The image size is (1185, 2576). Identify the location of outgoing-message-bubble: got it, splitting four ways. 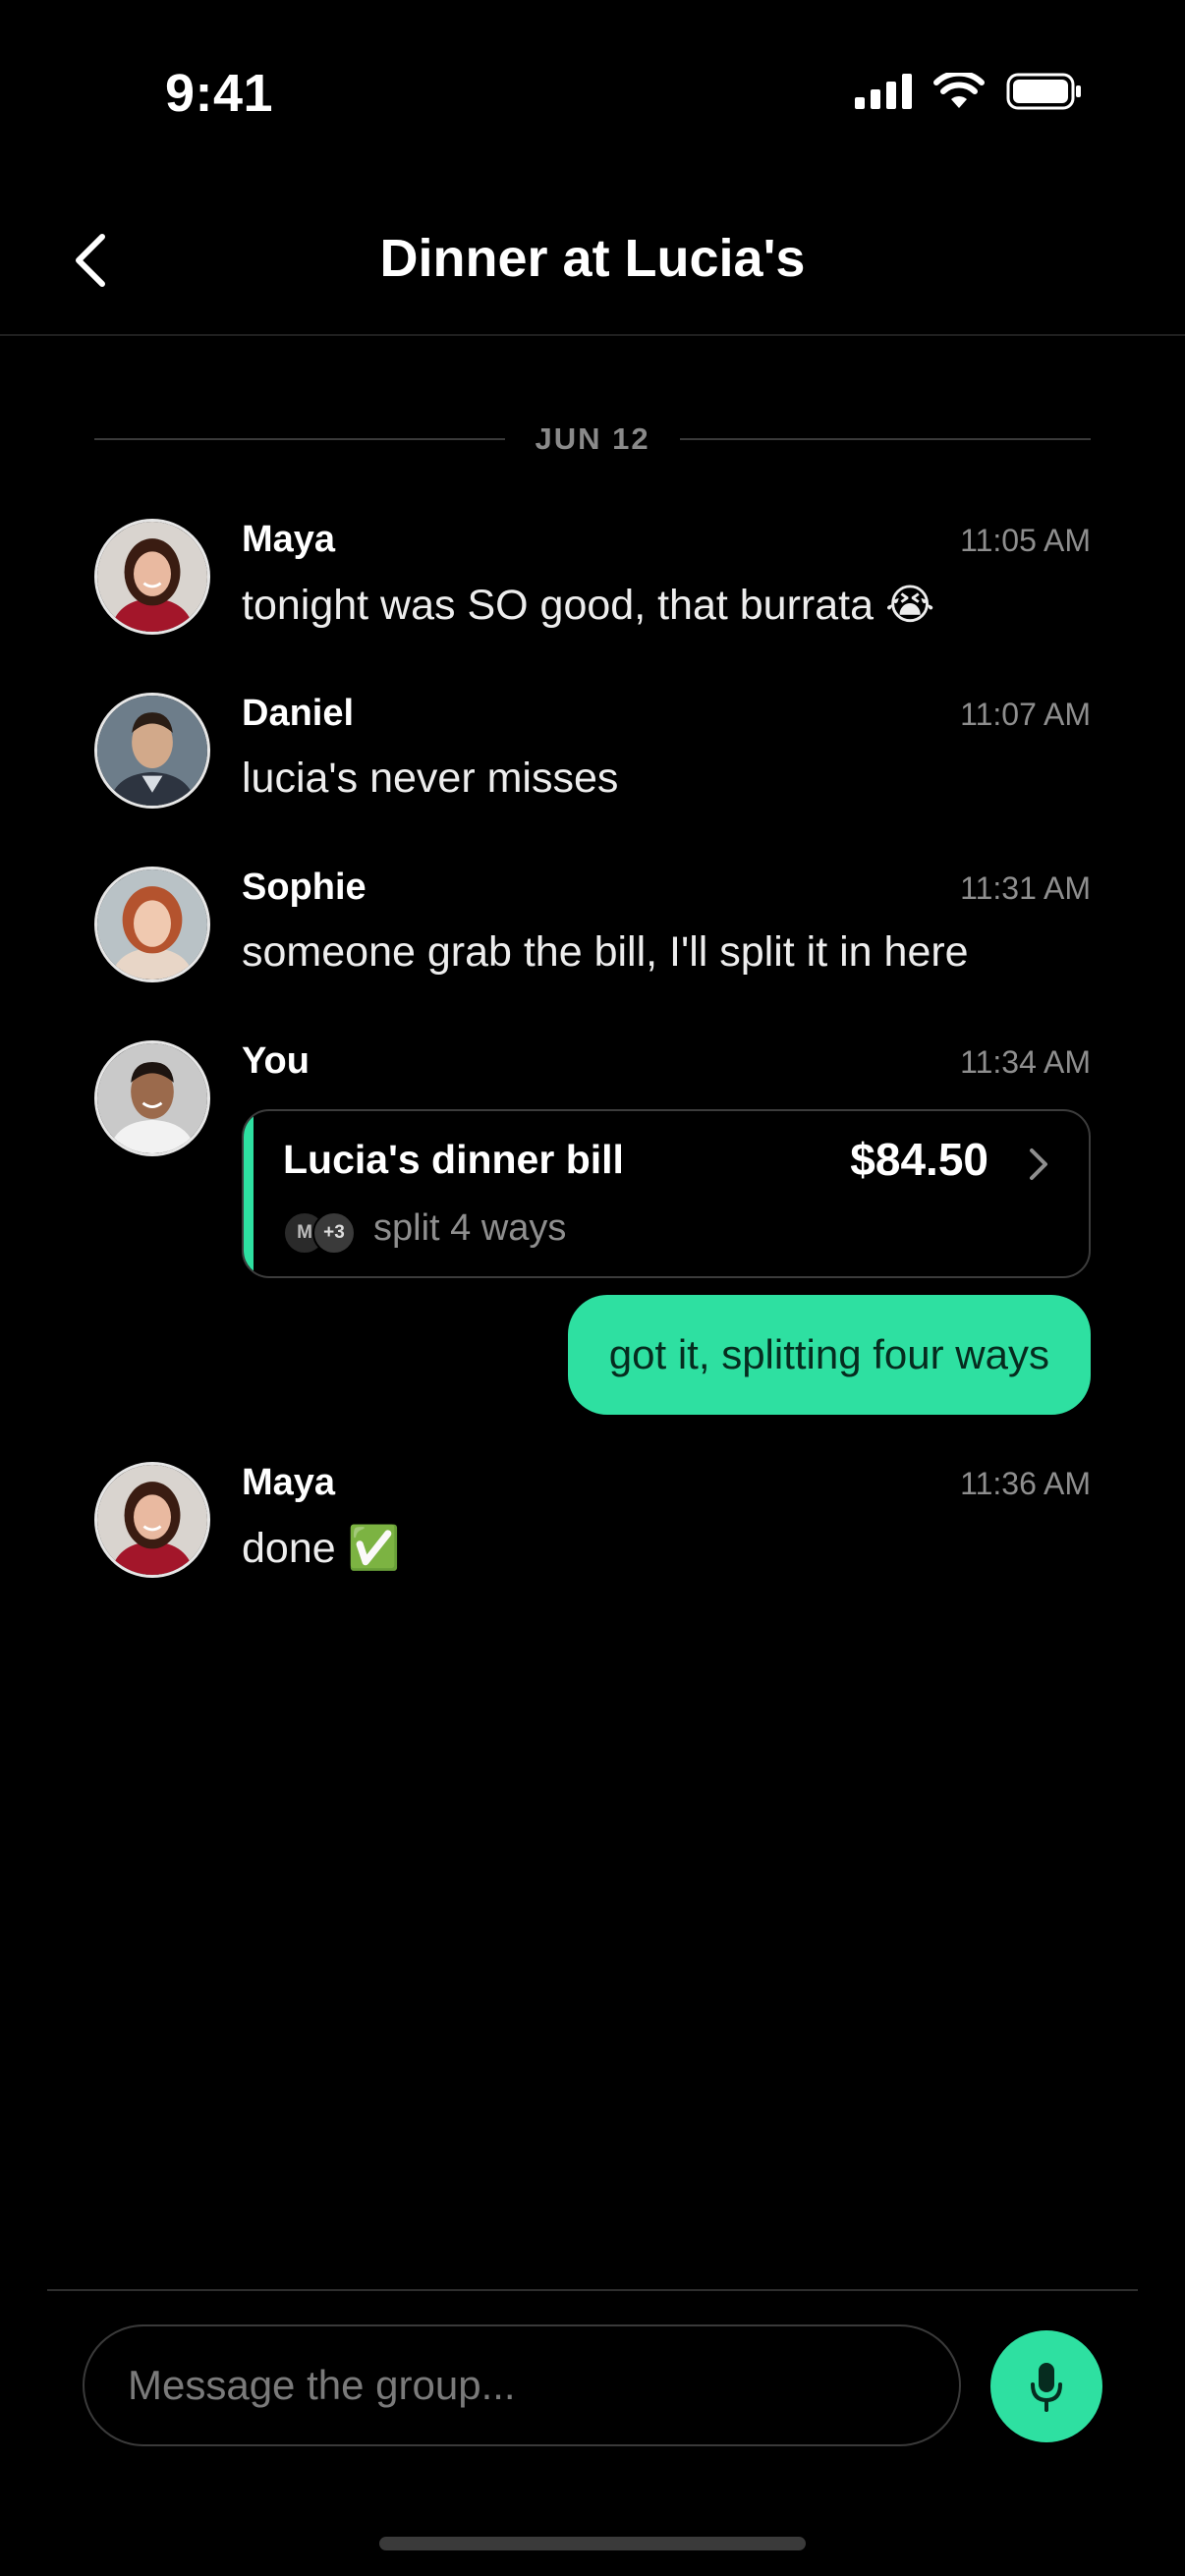
(829, 1355).